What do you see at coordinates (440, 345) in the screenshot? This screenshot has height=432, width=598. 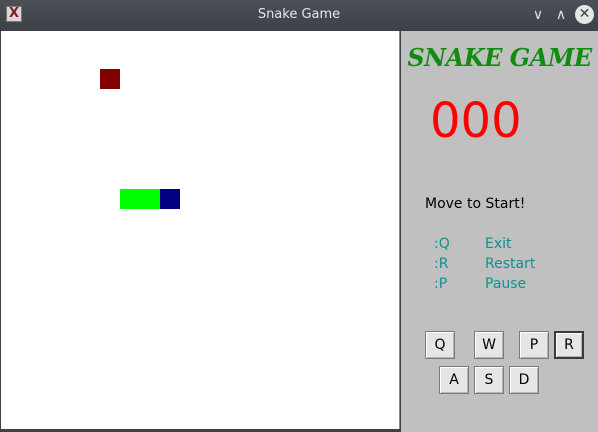 I see `q-button: Q` at bounding box center [440, 345].